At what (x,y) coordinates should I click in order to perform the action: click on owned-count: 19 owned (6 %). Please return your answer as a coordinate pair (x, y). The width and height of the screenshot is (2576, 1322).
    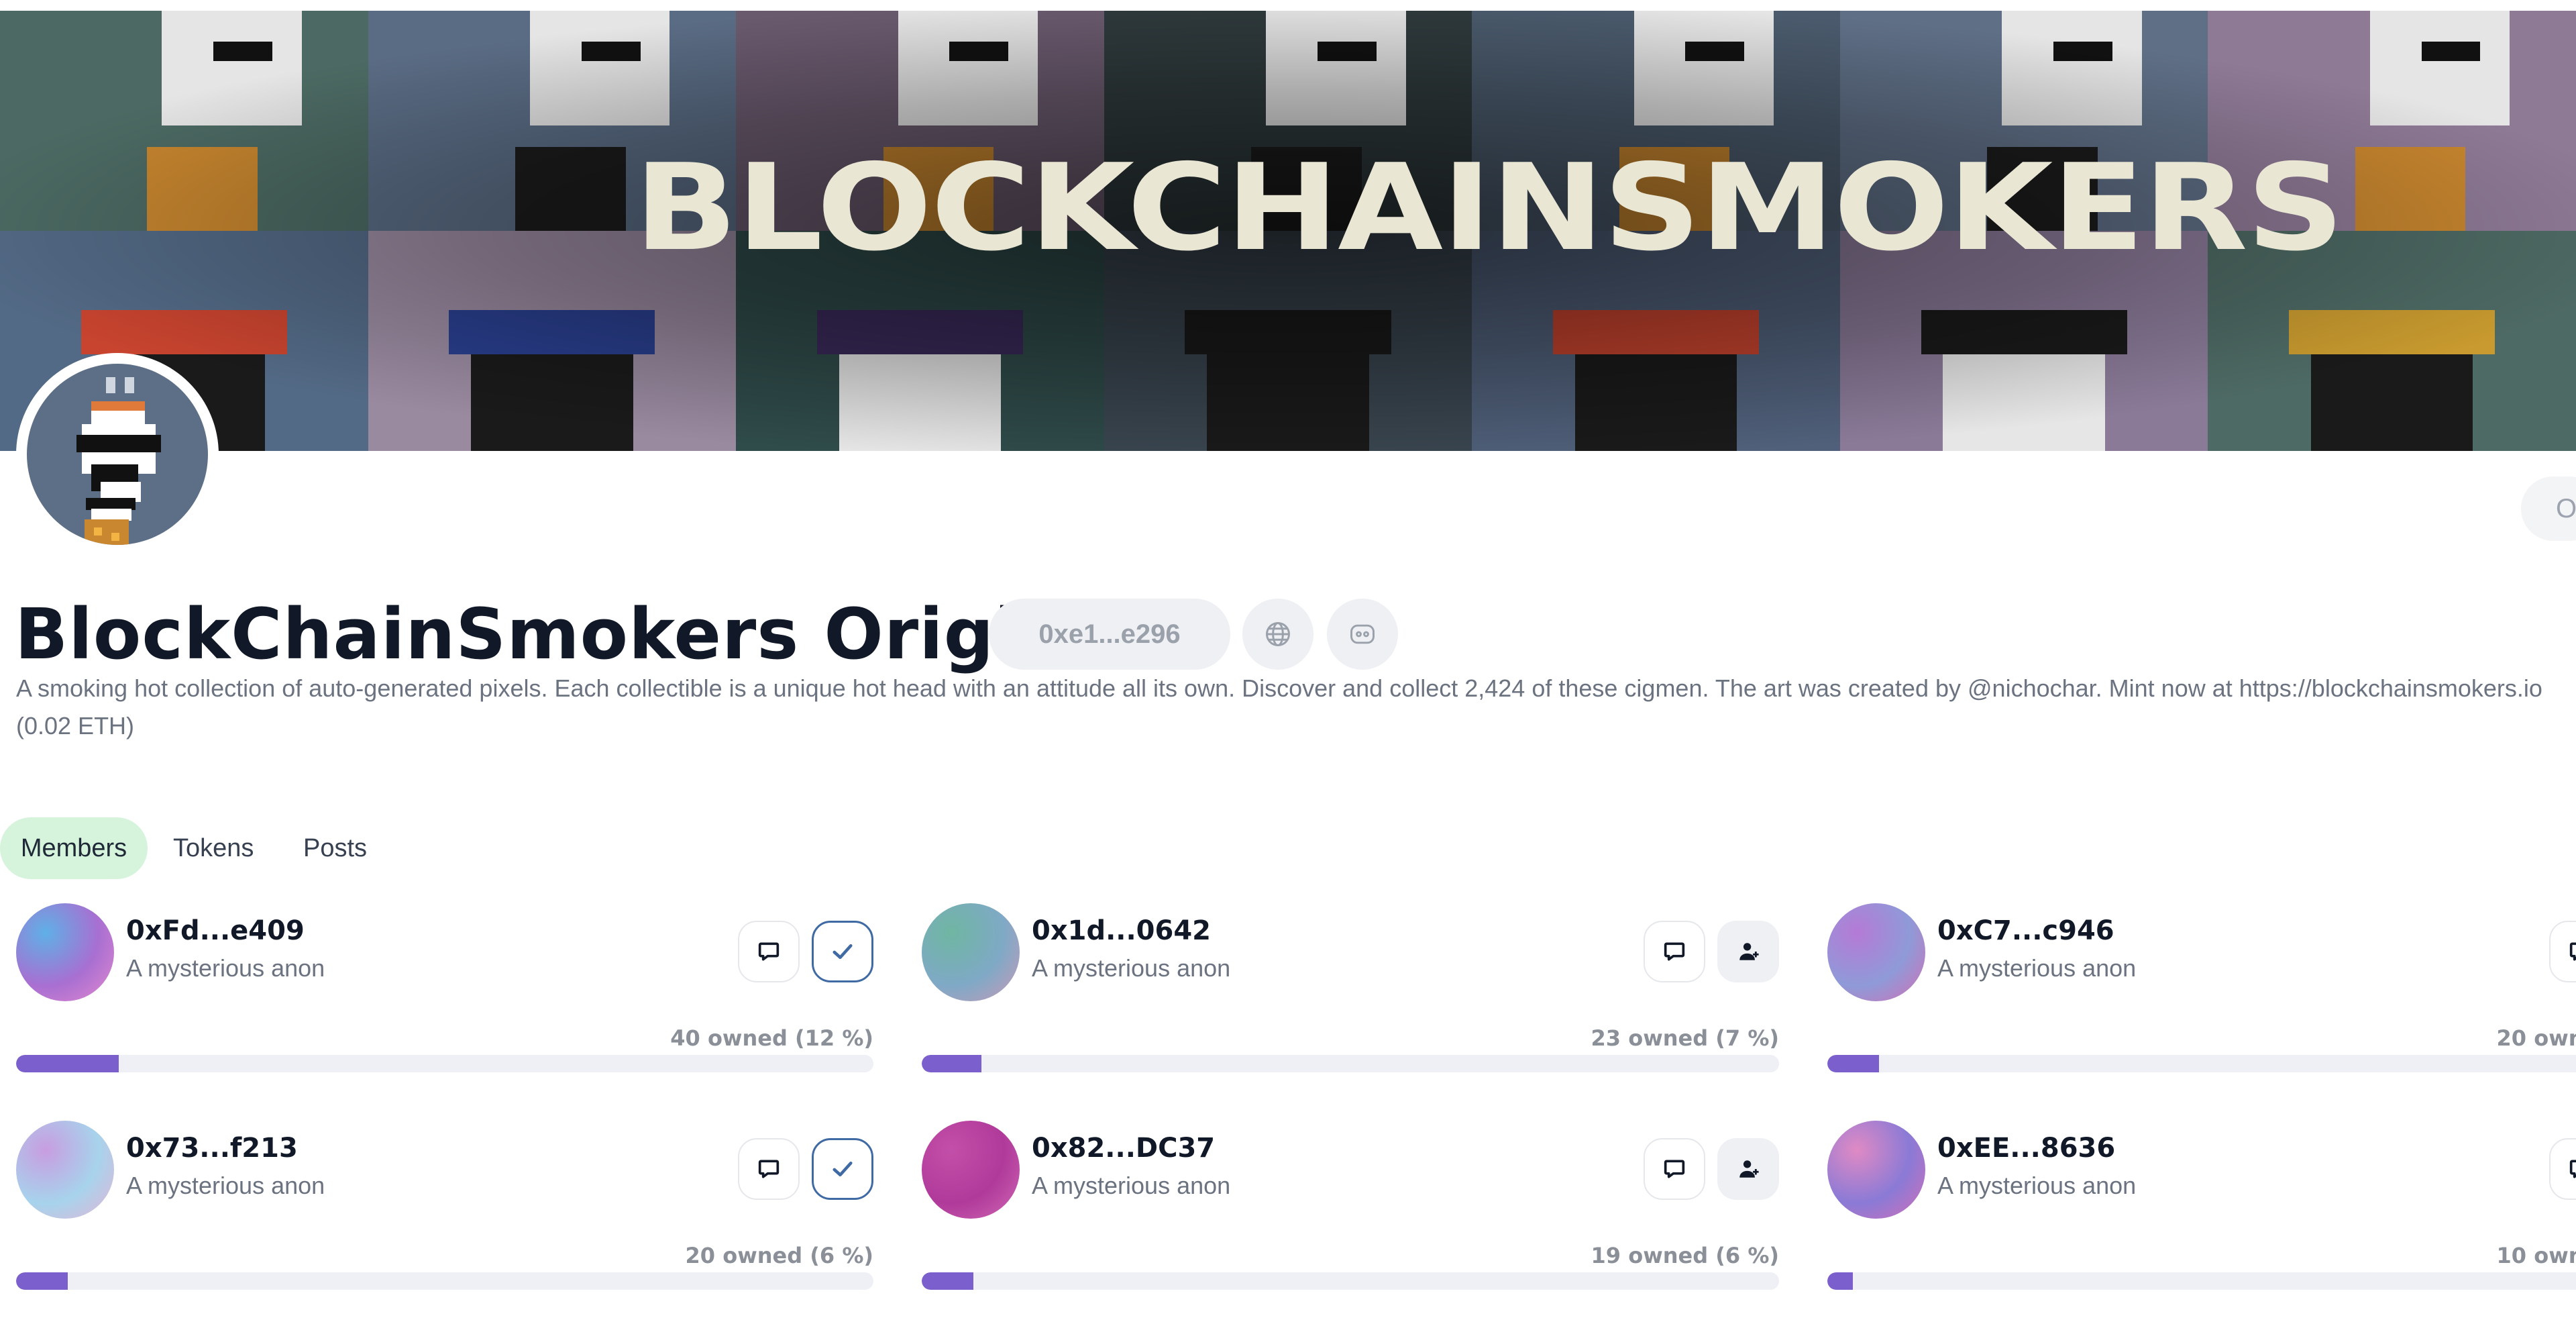
    Looking at the image, I should click on (1685, 1255).